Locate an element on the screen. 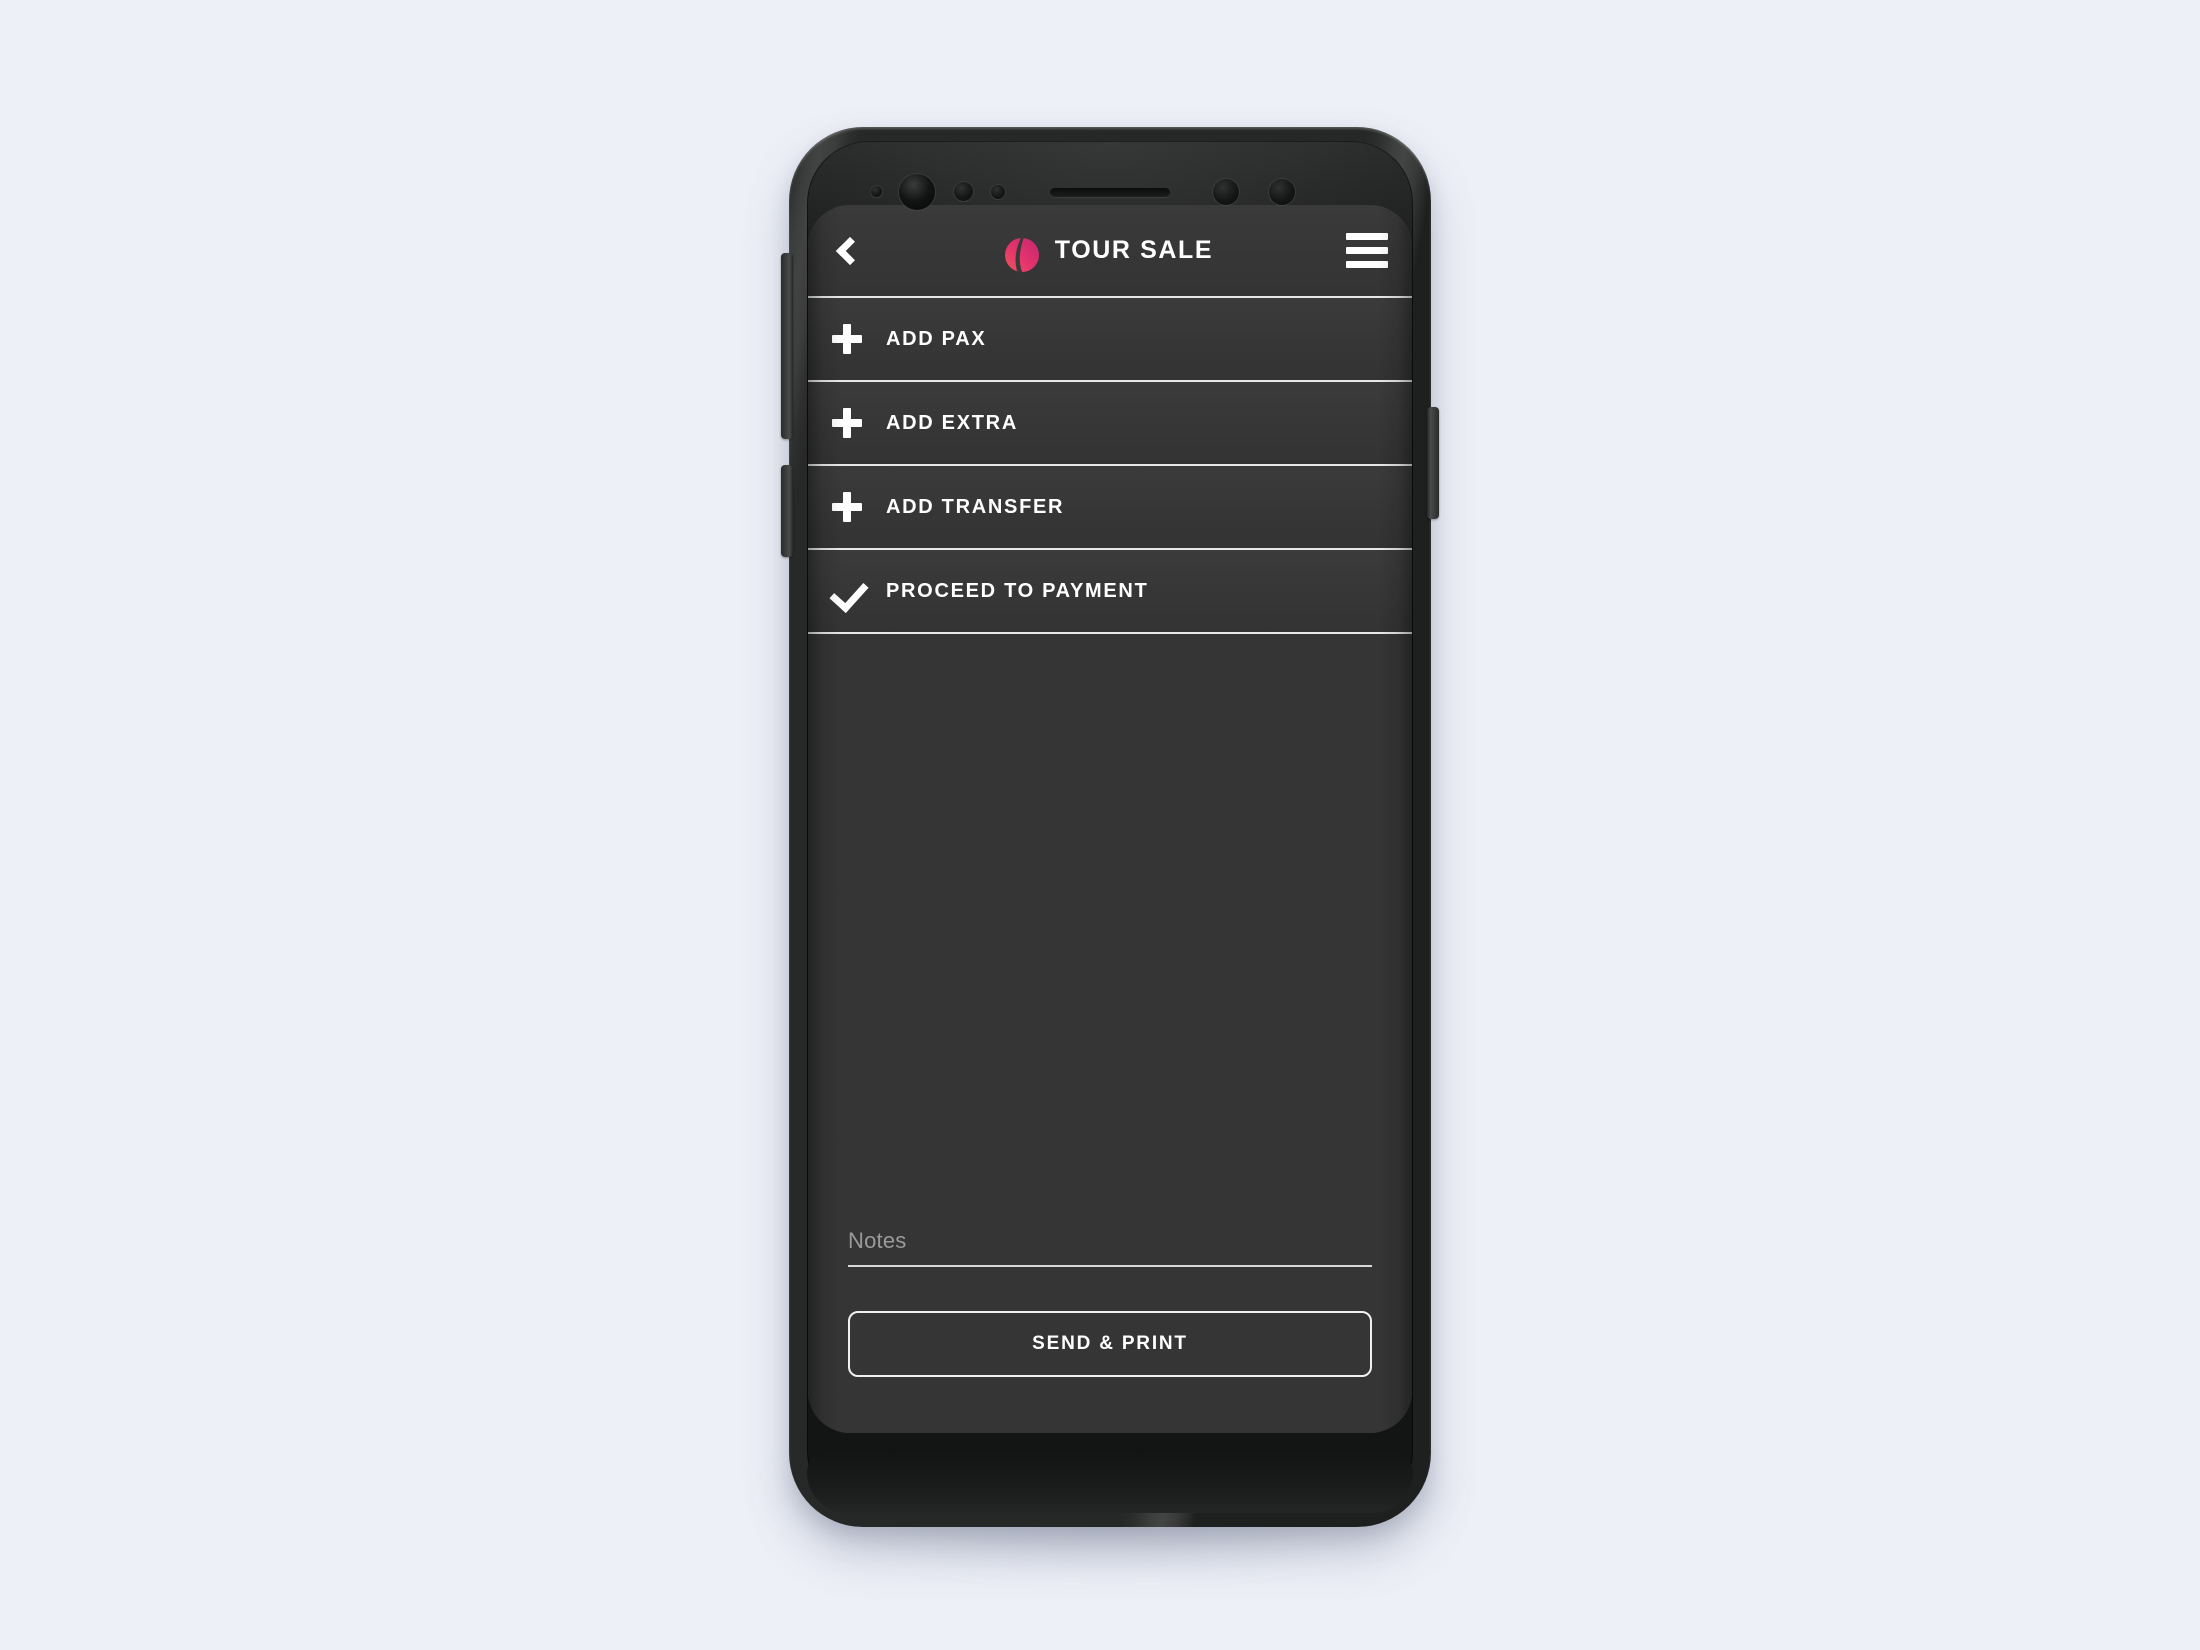 This screenshot has width=2200, height=1650. page-title: TOUR SALE is located at coordinates (1134, 250).